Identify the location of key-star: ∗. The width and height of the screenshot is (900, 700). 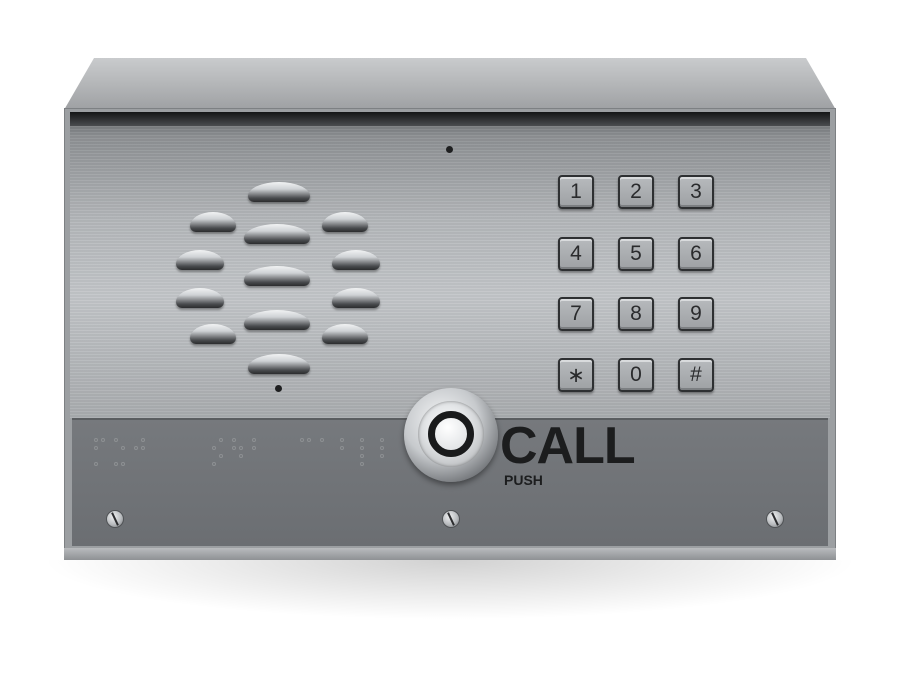
(576, 375).